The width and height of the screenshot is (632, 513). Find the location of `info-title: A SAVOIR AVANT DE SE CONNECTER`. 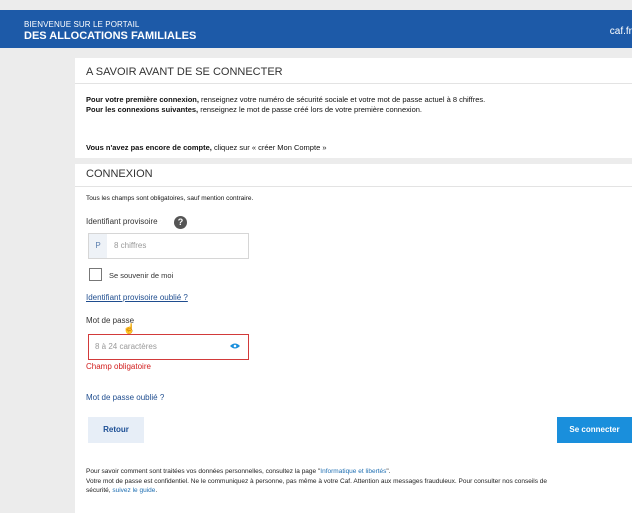

info-title: A SAVOIR AVANT DE SE CONNECTER is located at coordinates (184, 72).